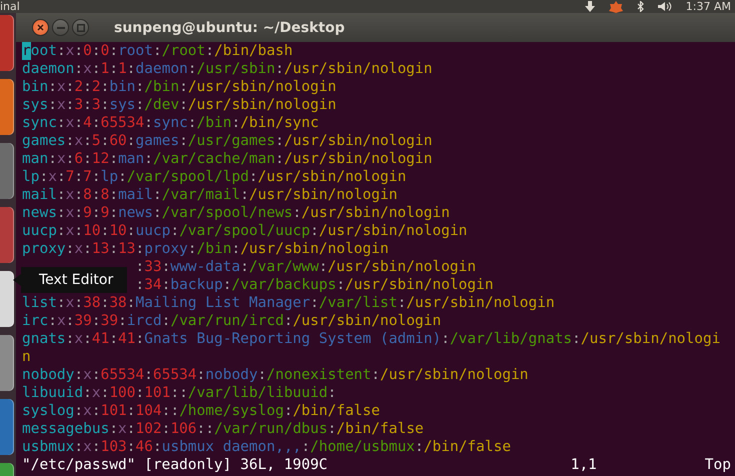  What do you see at coordinates (276, 375) in the screenshot?
I see `file-line: nobody:x:65534:65534:nobody:/nonexistent:/usr/sbin/nologin` at bounding box center [276, 375].